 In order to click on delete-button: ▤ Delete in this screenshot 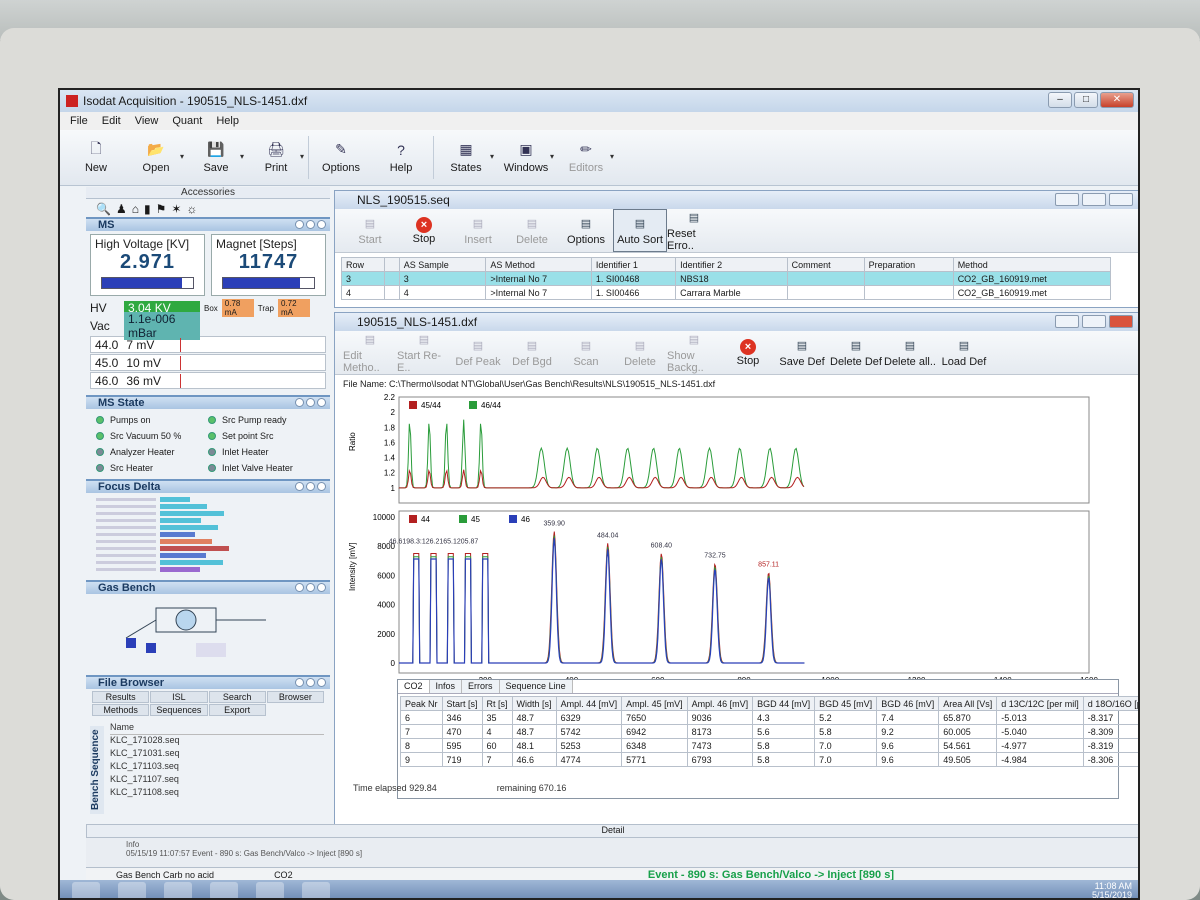, I will do `click(640, 352)`.